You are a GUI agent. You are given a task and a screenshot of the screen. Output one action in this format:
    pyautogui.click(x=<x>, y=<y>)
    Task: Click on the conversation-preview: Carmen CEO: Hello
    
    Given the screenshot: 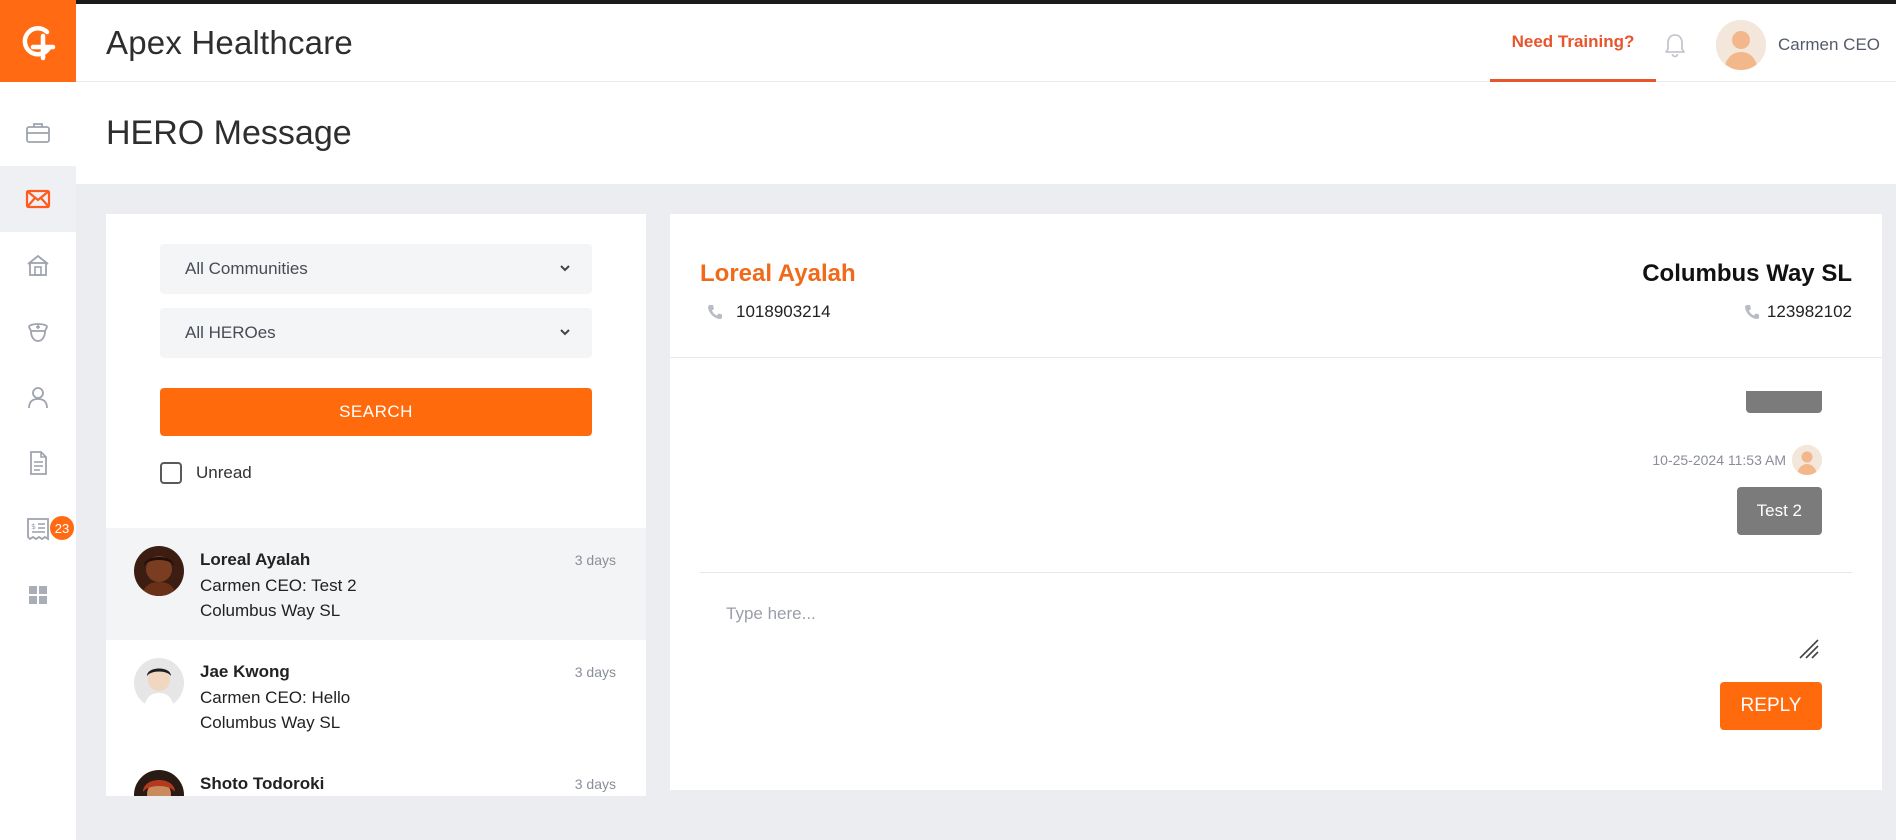 What is the action you would take?
    pyautogui.click(x=275, y=697)
    